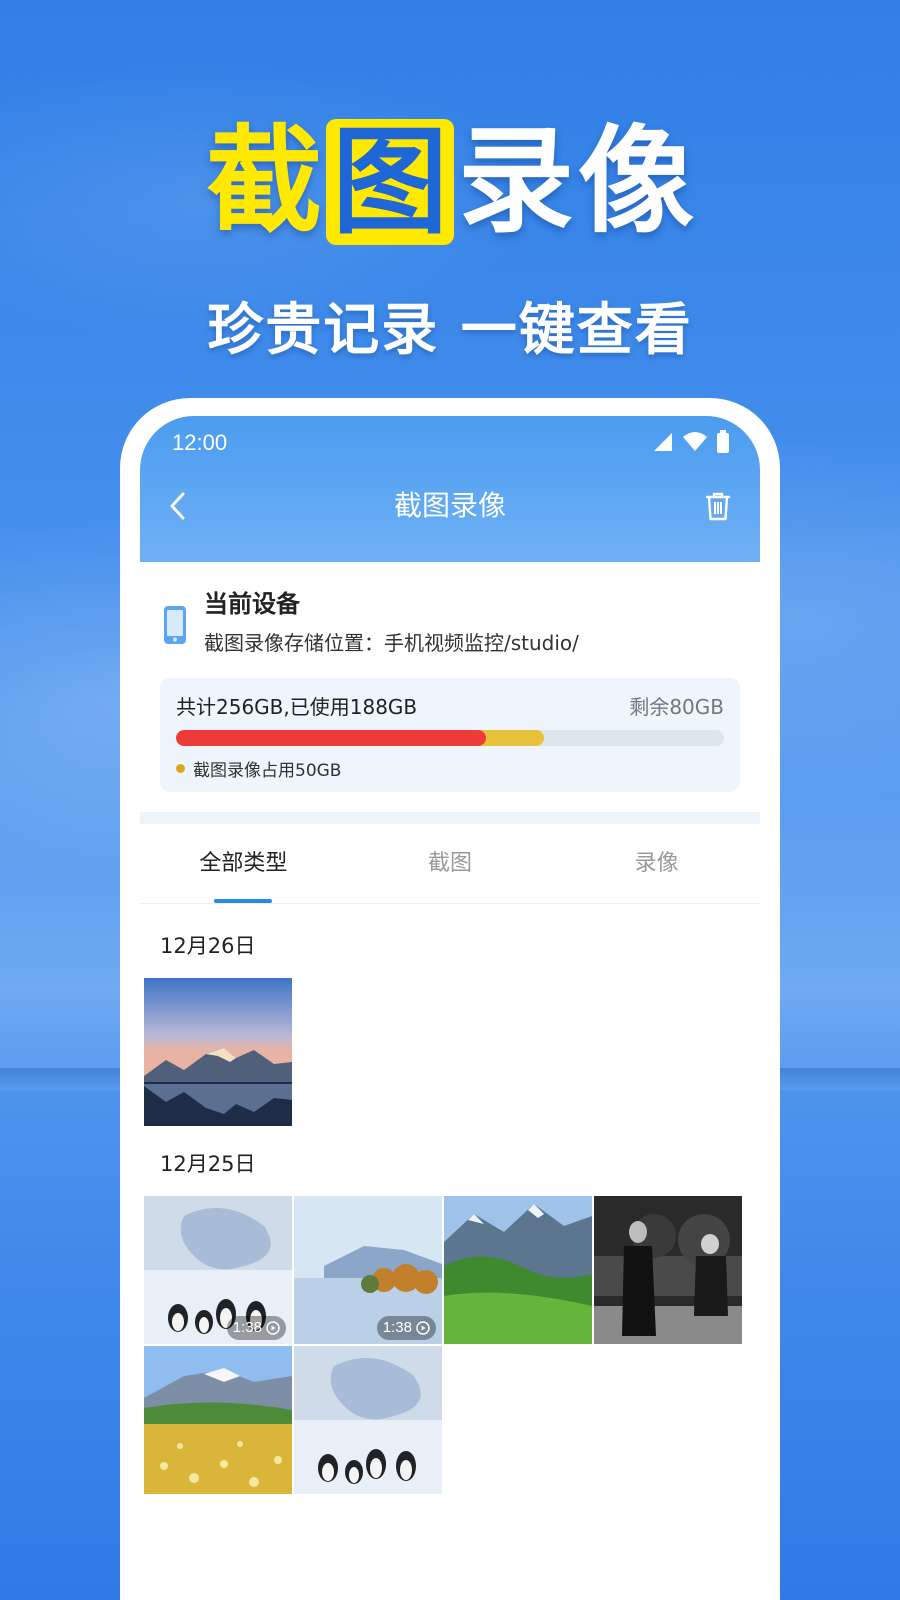  I want to click on promo-title-char: 像, so click(636, 181).